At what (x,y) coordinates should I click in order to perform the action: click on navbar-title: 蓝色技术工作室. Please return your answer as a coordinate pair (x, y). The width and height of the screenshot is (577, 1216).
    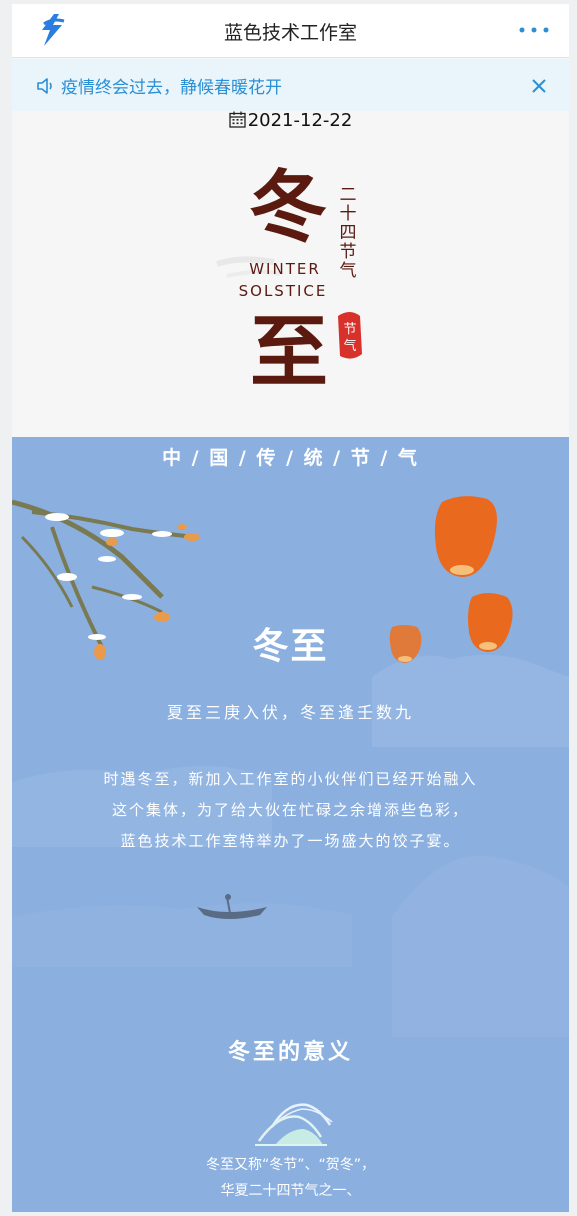
    Looking at the image, I should click on (290, 33).